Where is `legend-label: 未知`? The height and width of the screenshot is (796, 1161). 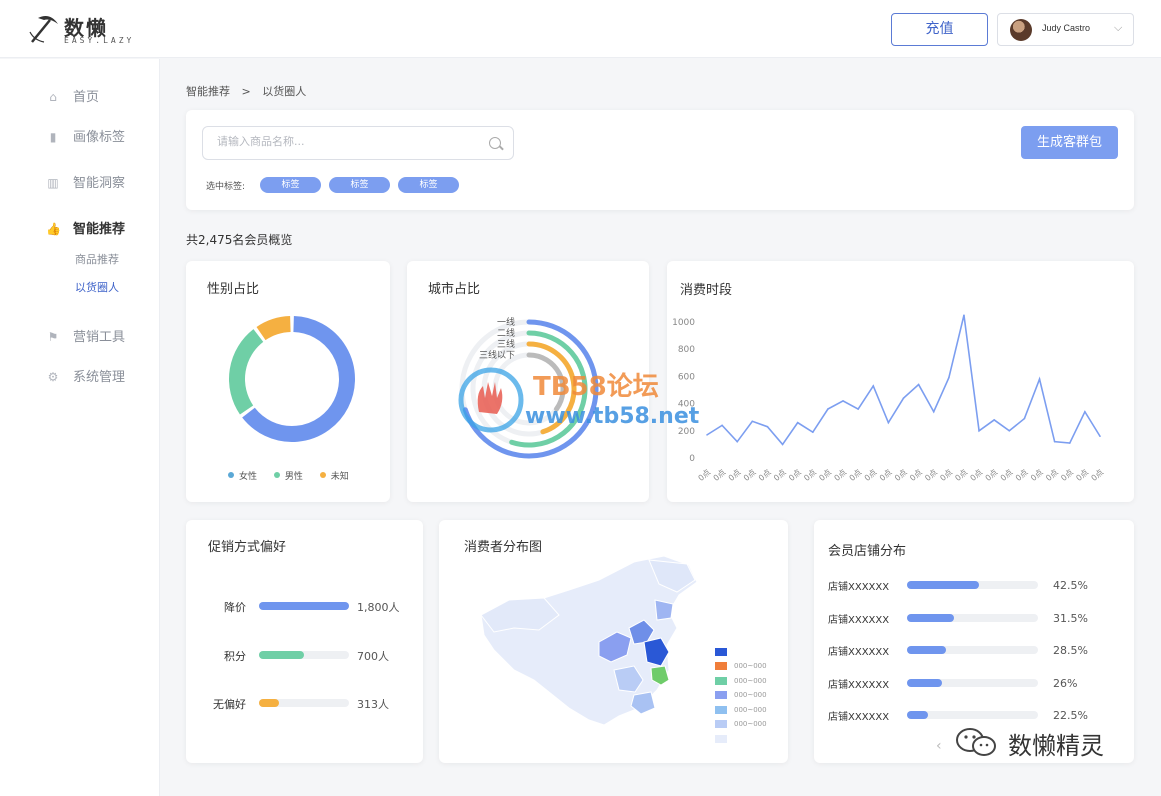 legend-label: 未知 is located at coordinates (339, 477).